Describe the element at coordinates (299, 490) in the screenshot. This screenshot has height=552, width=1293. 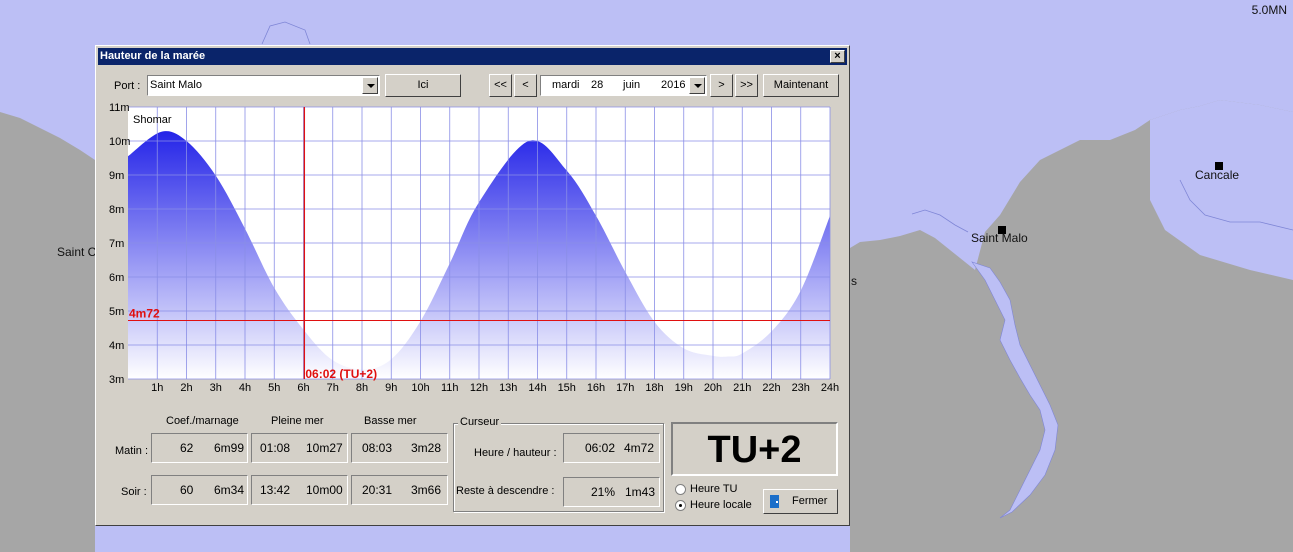
I see `evening-high-cell: 13:42 10m00` at that location.